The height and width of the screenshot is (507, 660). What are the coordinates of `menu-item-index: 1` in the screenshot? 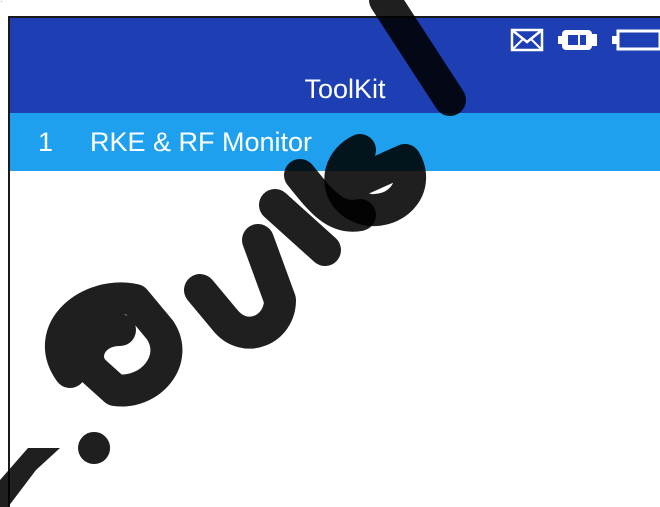 It's located at (46, 141).